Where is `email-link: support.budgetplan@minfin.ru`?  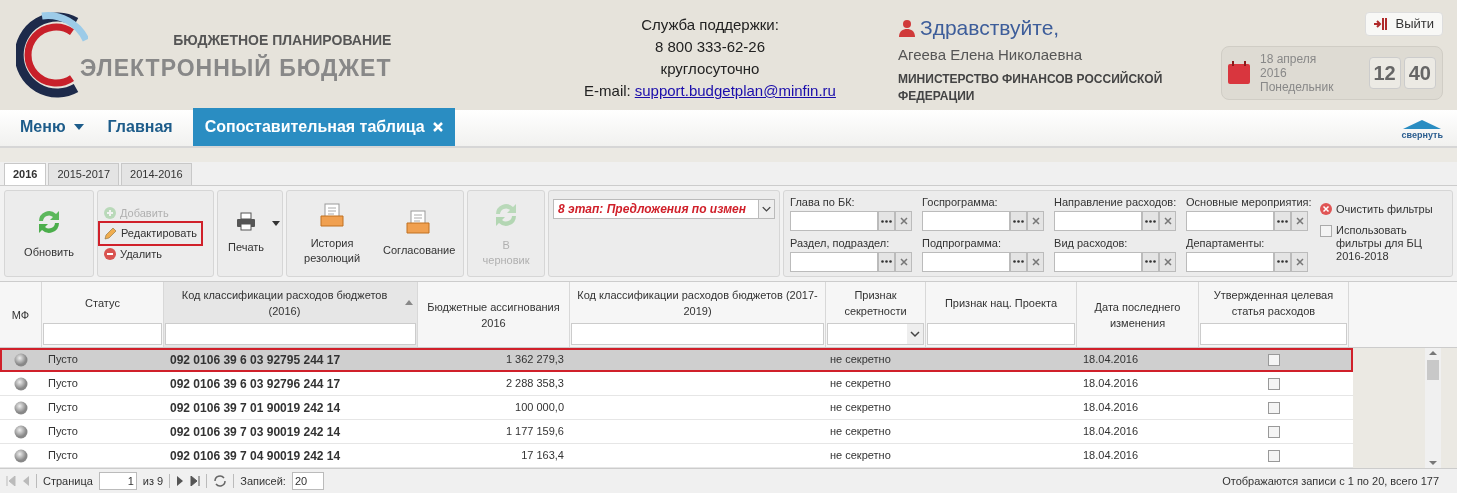 email-link: support.budgetplan@minfin.ru is located at coordinates (735, 91).